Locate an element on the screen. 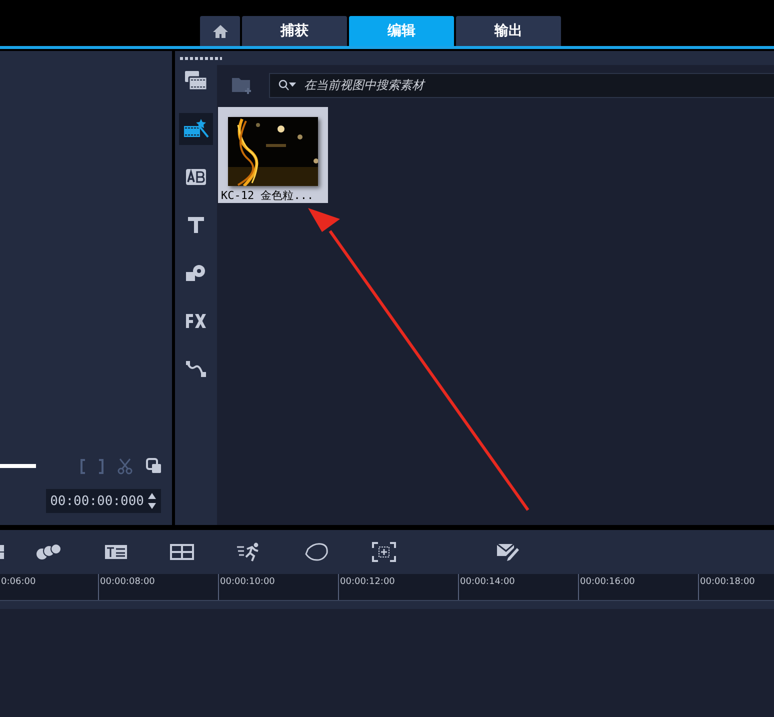 The height and width of the screenshot is (717, 774). time-label: 00:00:08:00 is located at coordinates (158, 587).